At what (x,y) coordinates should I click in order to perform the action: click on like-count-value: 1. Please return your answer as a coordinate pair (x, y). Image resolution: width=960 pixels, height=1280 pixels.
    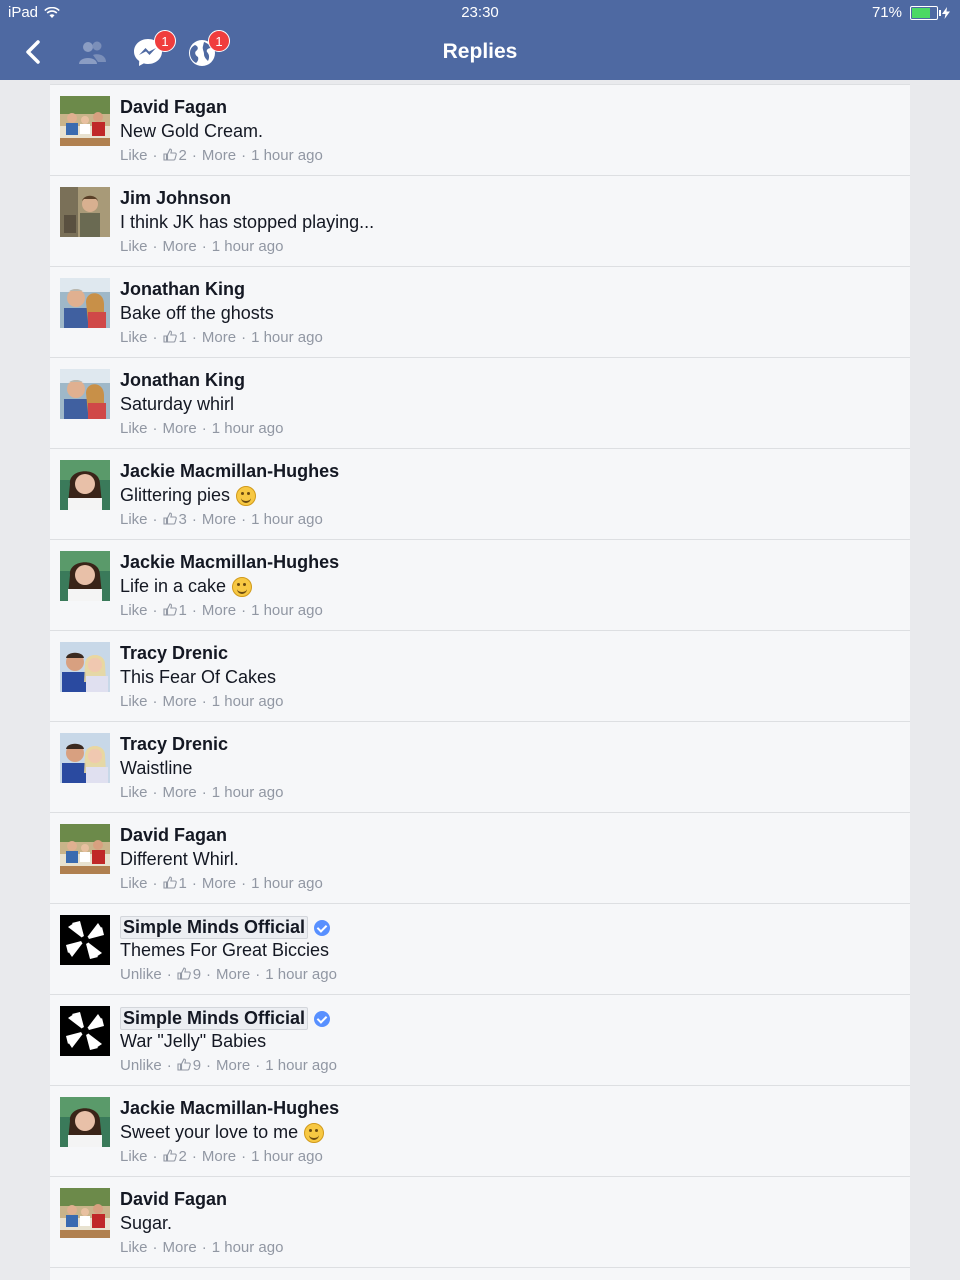
    Looking at the image, I should click on (182, 337).